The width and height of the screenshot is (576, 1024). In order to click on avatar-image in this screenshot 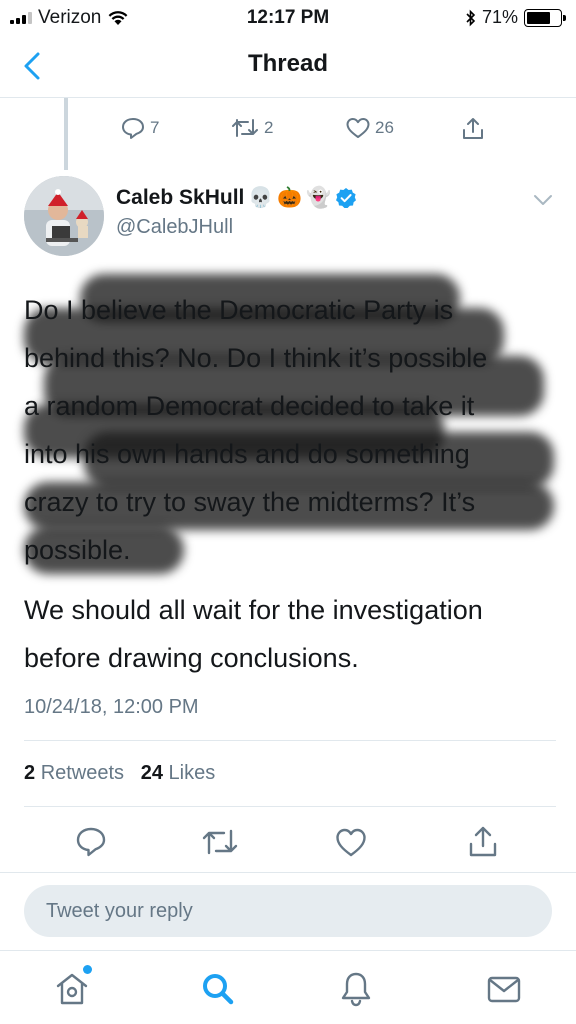, I will do `click(64, 216)`.